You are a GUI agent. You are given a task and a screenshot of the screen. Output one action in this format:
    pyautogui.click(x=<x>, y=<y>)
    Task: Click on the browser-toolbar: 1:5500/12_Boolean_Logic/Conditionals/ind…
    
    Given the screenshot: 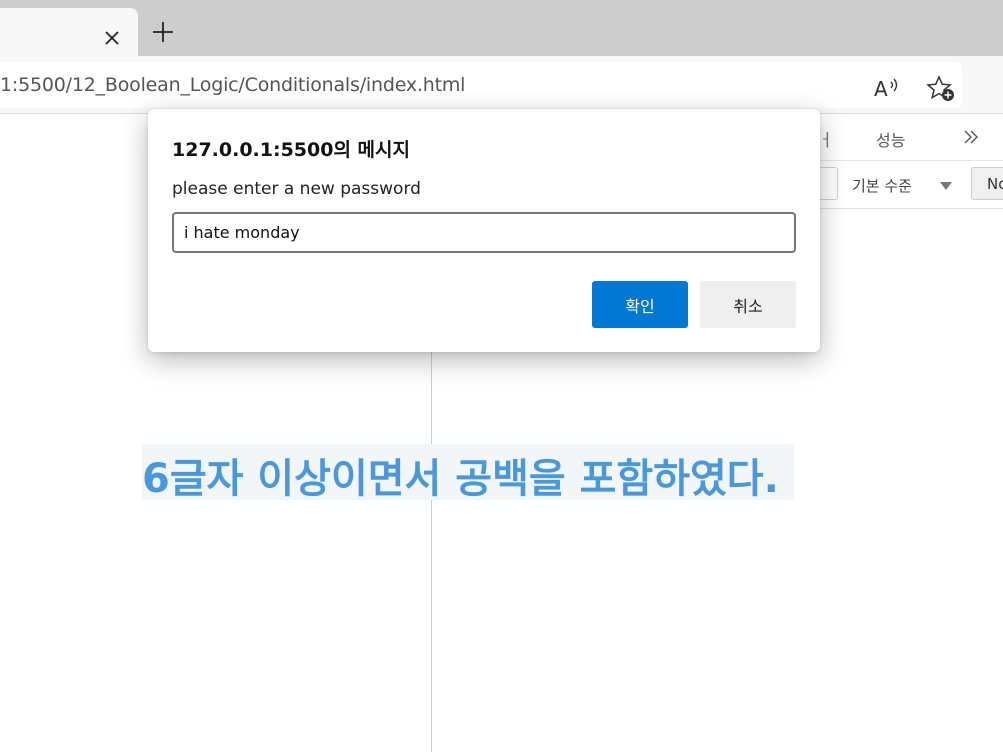 What is the action you would take?
    pyautogui.click(x=501, y=85)
    